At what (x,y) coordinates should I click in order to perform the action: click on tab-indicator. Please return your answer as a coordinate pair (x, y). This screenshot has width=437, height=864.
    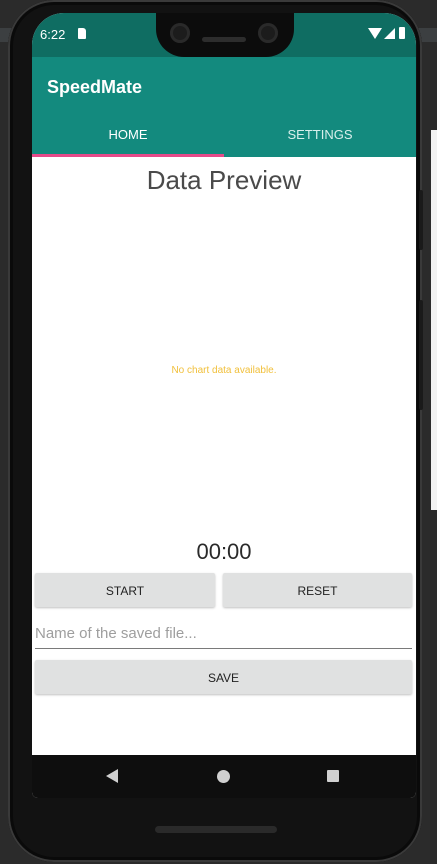
    Looking at the image, I should click on (128, 155).